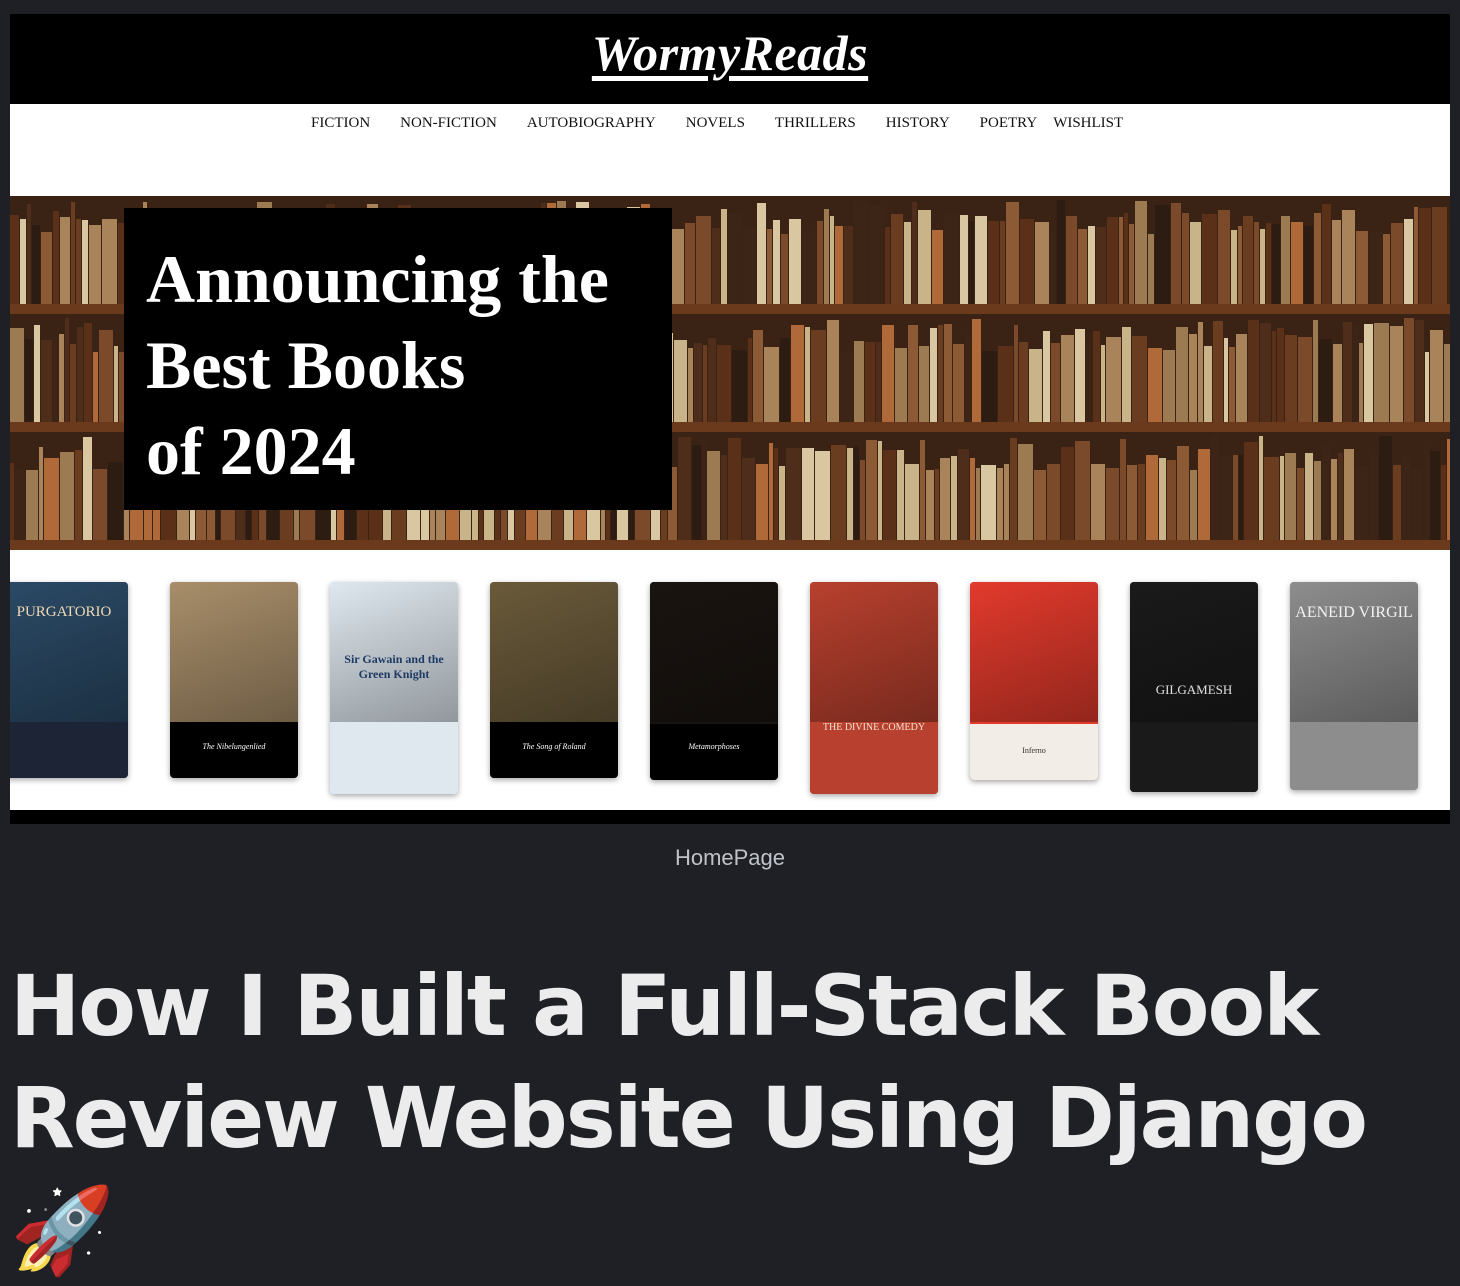 The width and height of the screenshot is (1460, 1286). What do you see at coordinates (394, 688) in the screenshot?
I see `book-cover: Sir Gawain and the Green Knight` at bounding box center [394, 688].